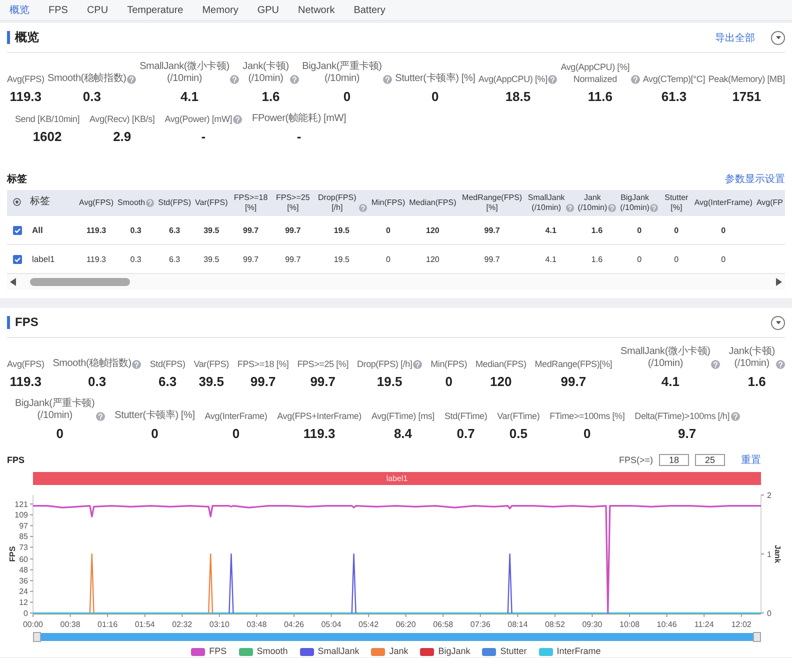  What do you see at coordinates (80, 282) in the screenshot?
I see `scrollbar-thumb` at bounding box center [80, 282].